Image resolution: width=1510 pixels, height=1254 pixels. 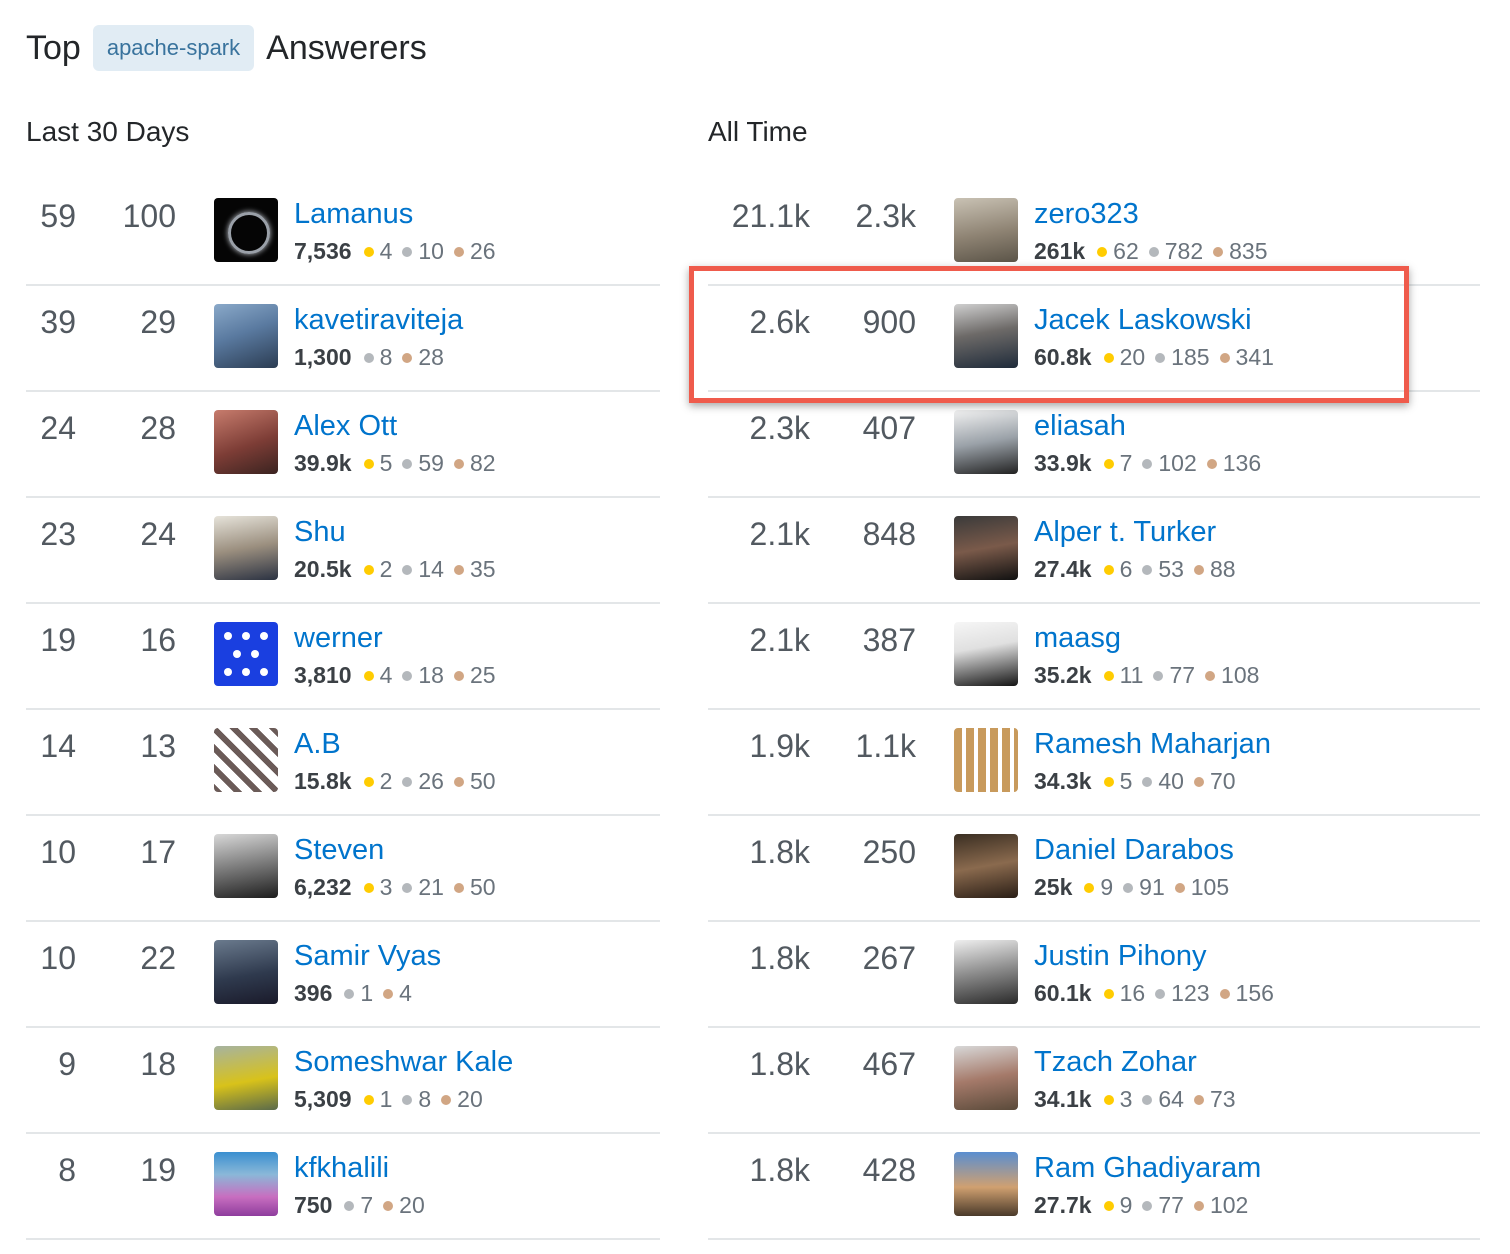 I want to click on bronze-badge-count: 50, so click(x=482, y=781).